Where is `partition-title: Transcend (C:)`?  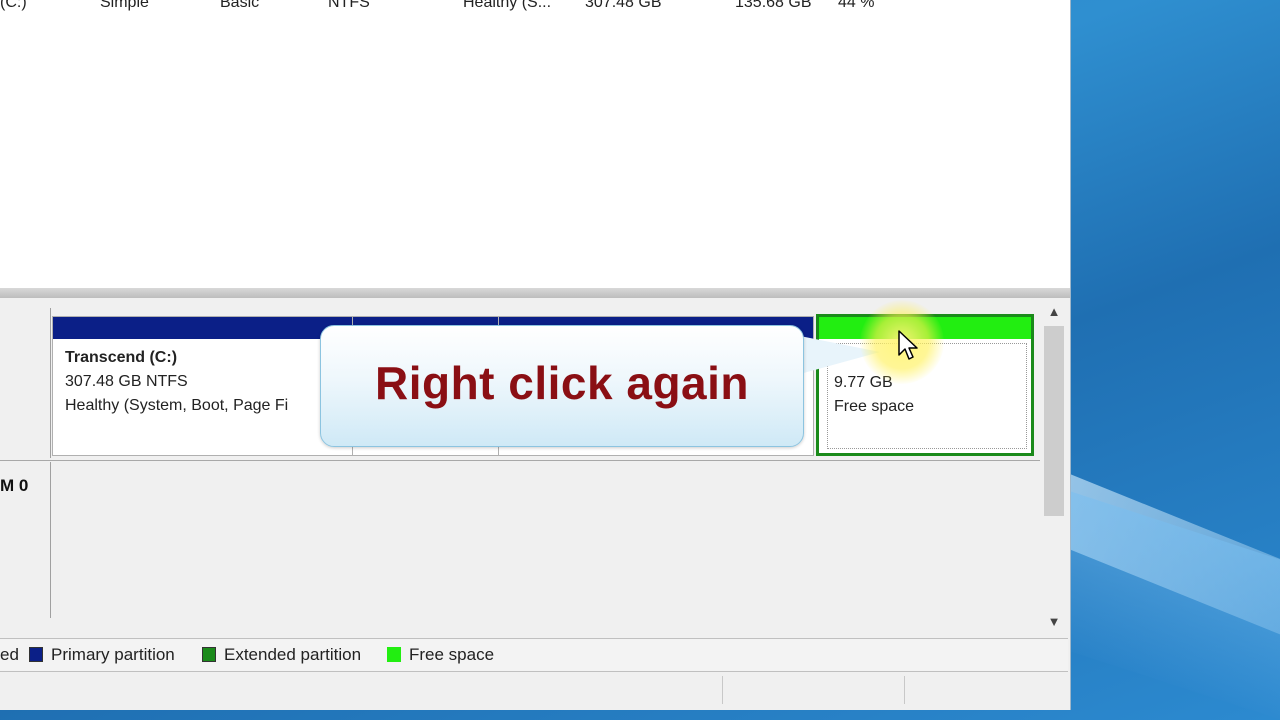 partition-title: Transcend (C:) is located at coordinates (121, 357).